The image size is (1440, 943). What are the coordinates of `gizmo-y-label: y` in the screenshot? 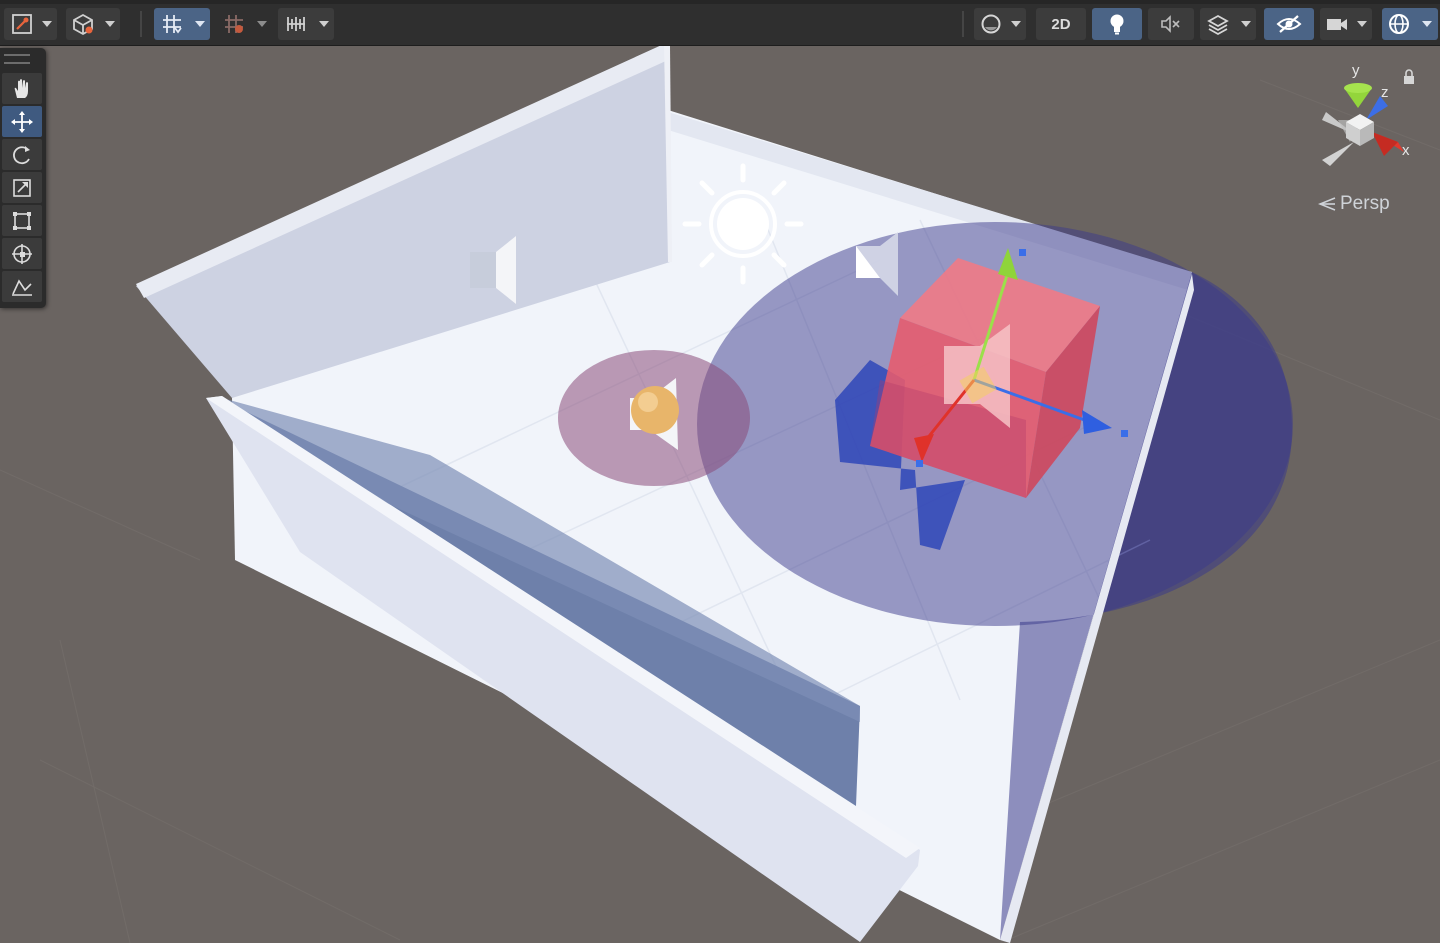 It's located at (1356, 70).